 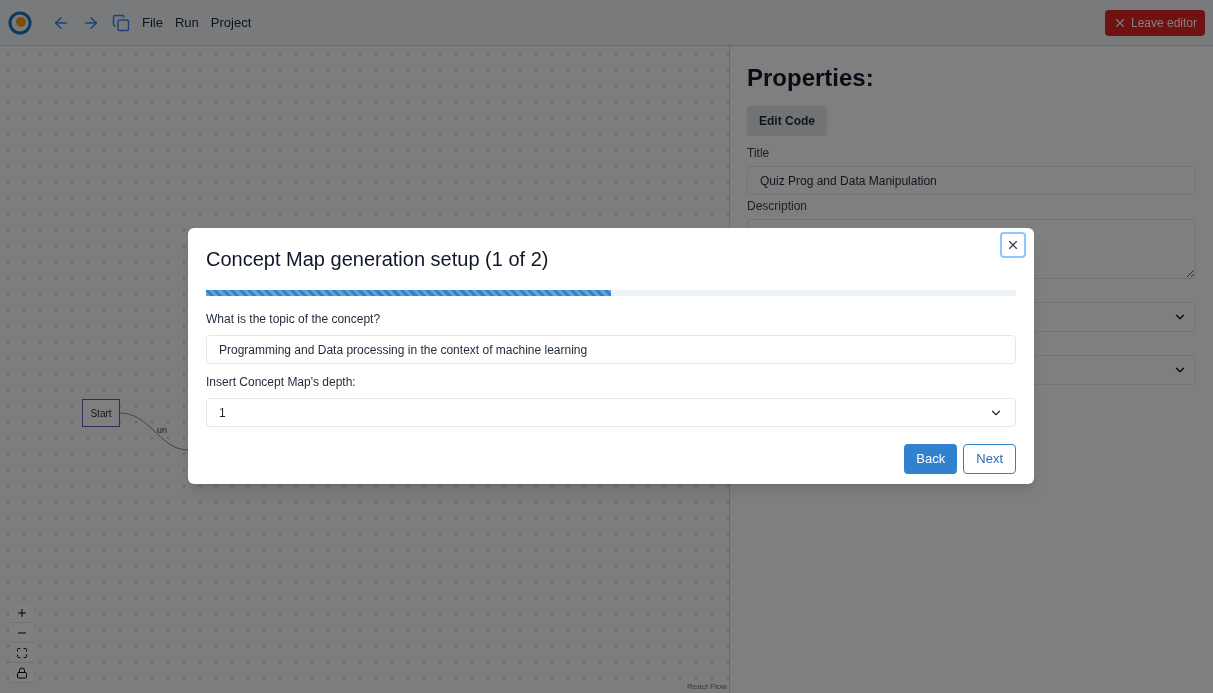 I want to click on attribution-text: React Flow, so click(x=707, y=687).